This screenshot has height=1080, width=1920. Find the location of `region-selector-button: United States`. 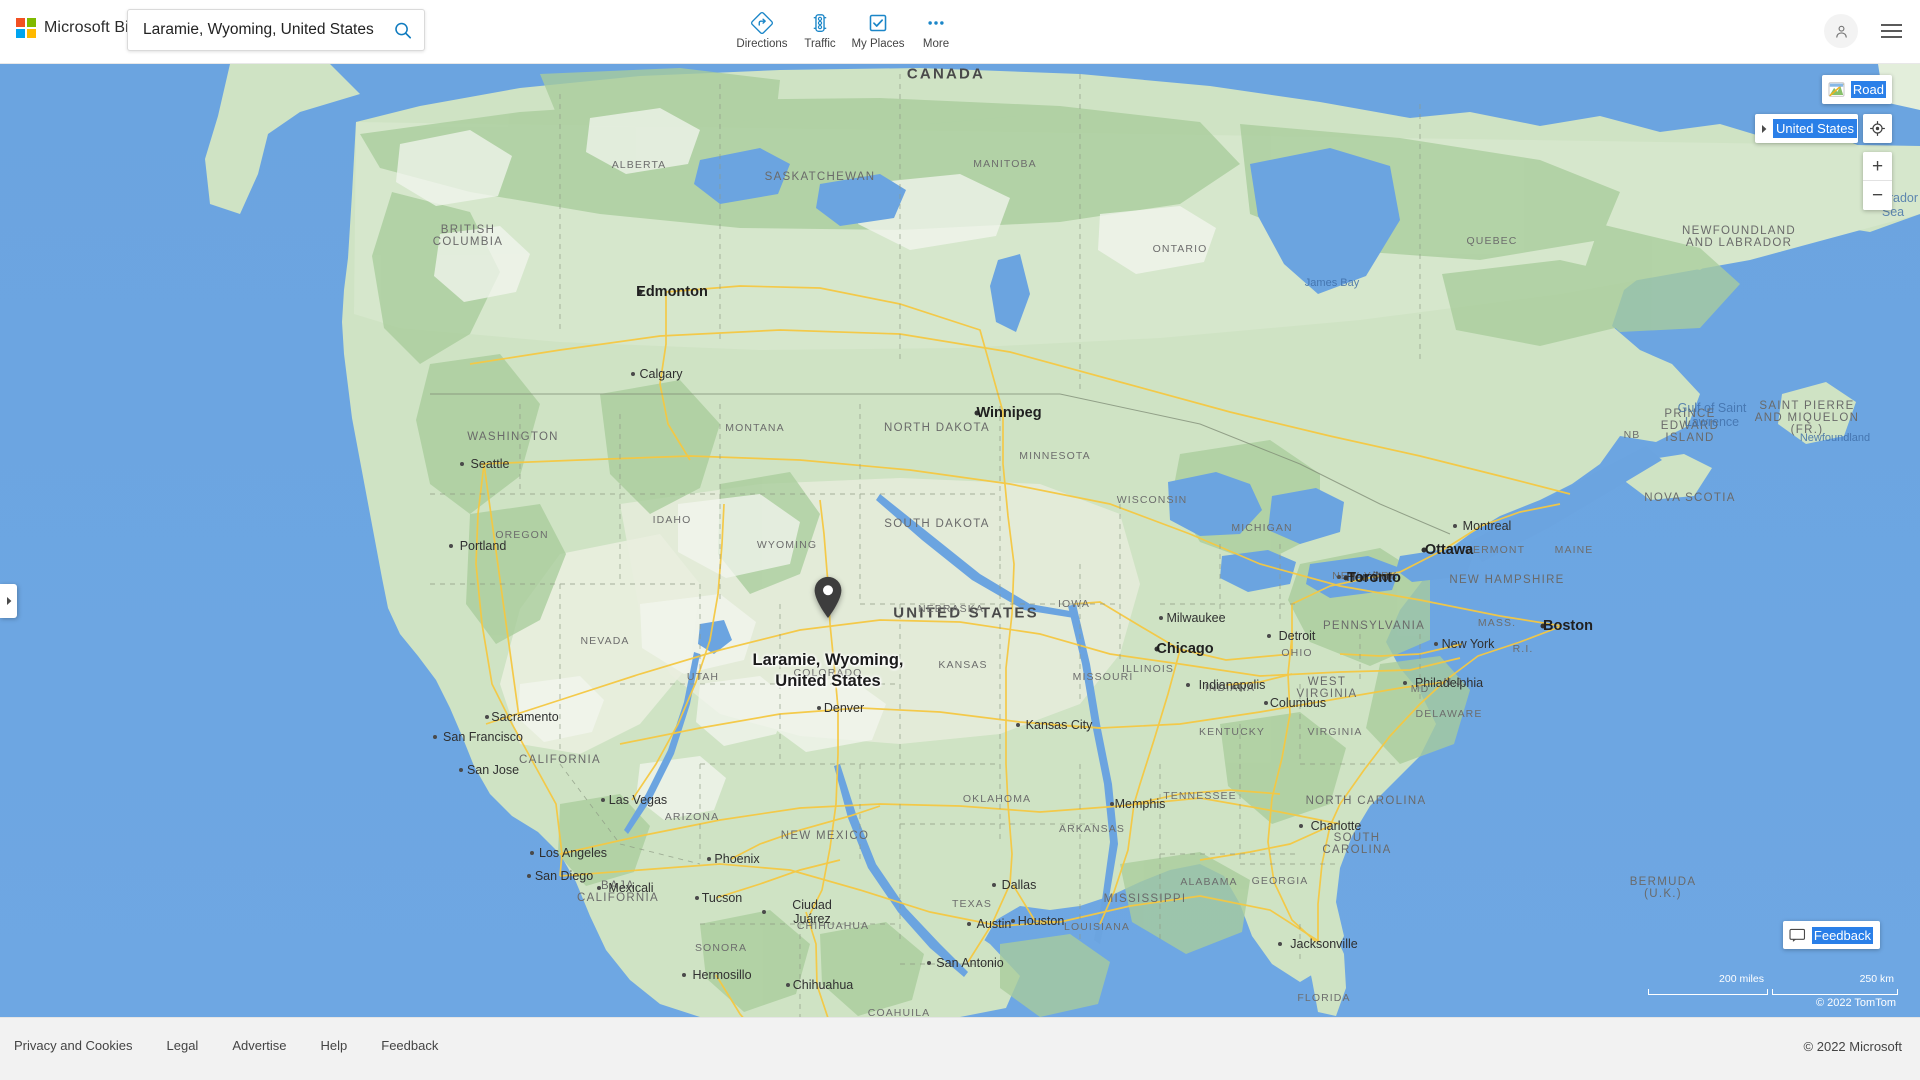

region-selector-button: United States is located at coordinates (1806, 128).